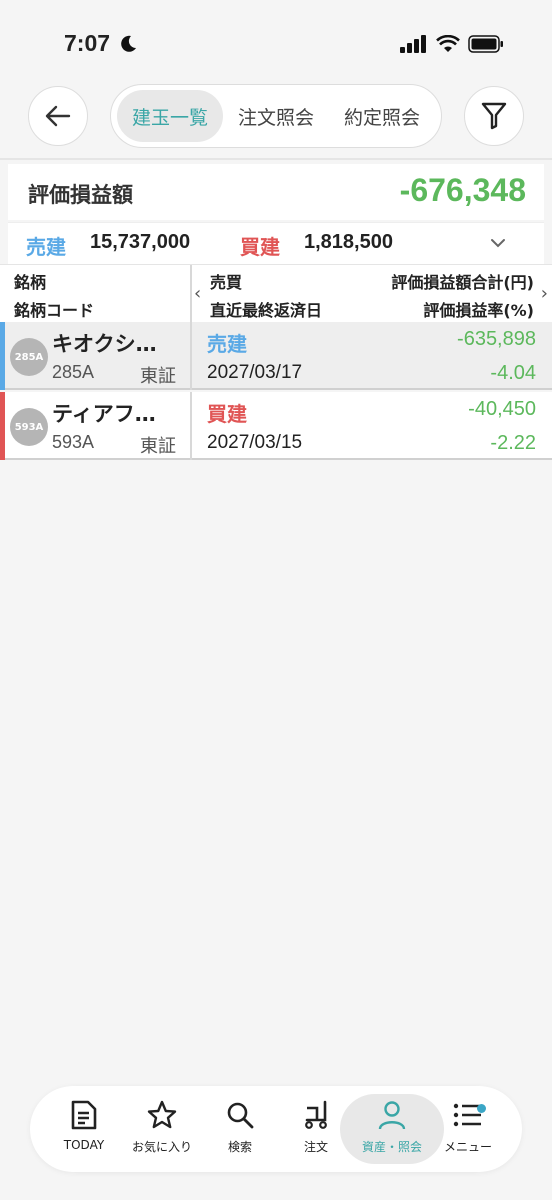  I want to click on nav-row: 建玉一覧 注文照会 約定照会, so click(276, 116).